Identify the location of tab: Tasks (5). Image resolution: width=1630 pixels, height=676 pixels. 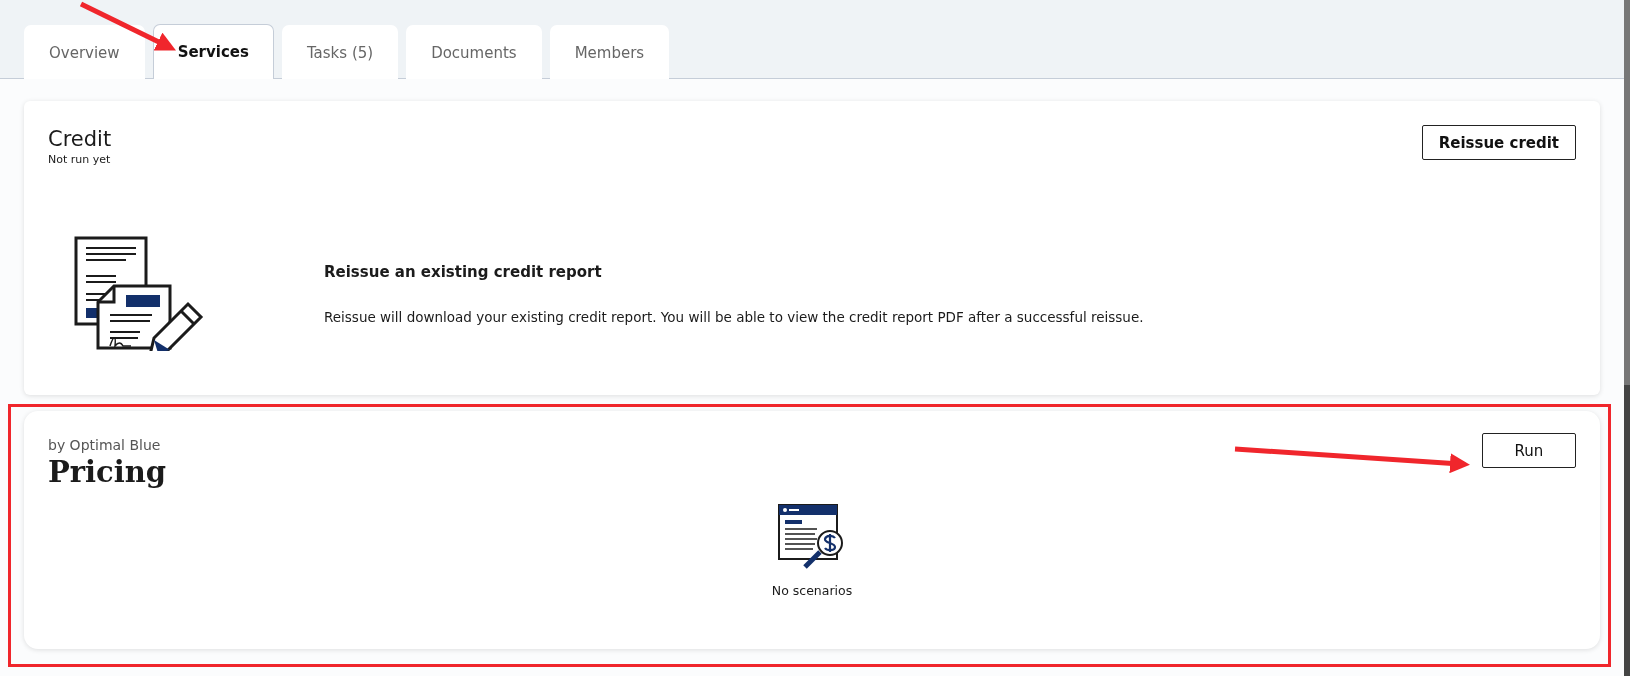
(340, 52).